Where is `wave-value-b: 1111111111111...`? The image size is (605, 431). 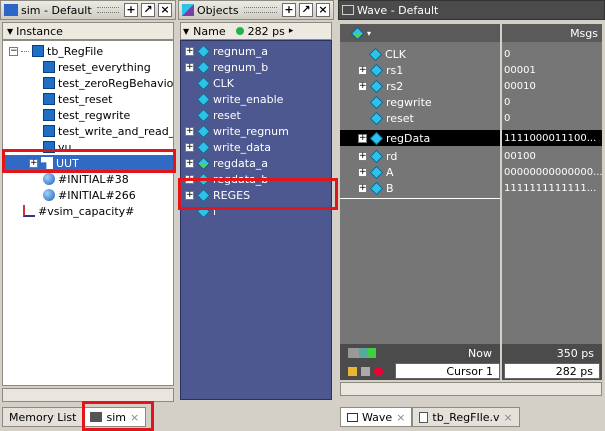
wave-value-b: 1111111111111... is located at coordinates (550, 188).